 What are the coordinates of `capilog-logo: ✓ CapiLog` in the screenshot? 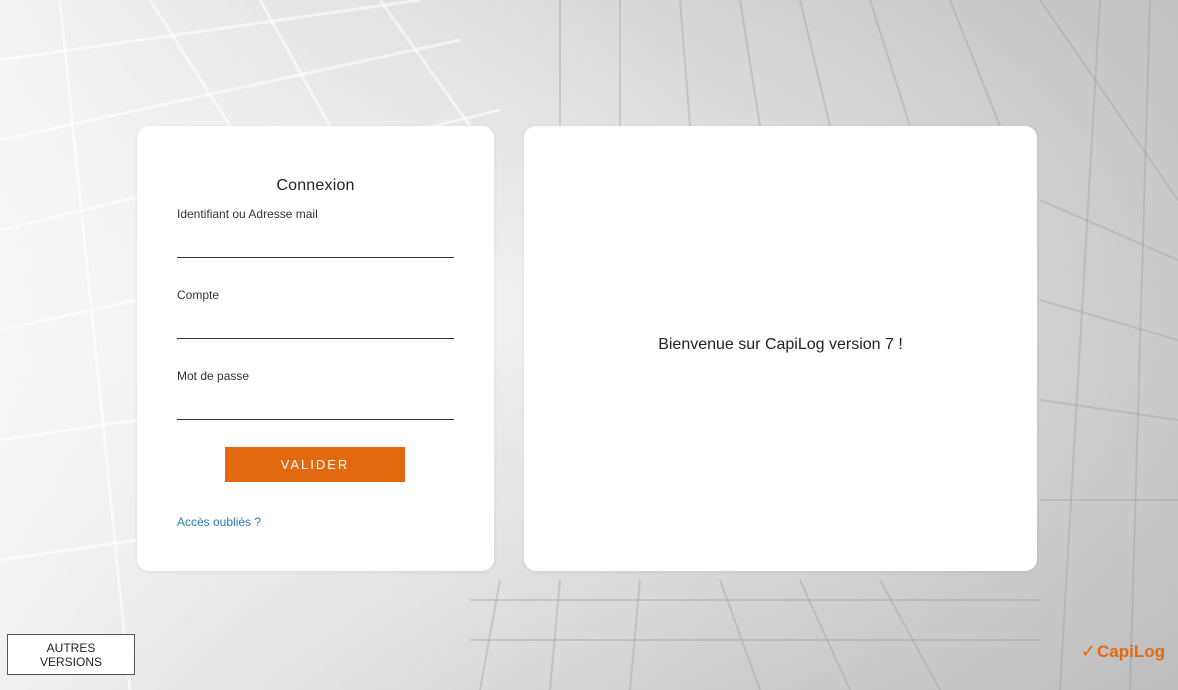 It's located at (1123, 651).